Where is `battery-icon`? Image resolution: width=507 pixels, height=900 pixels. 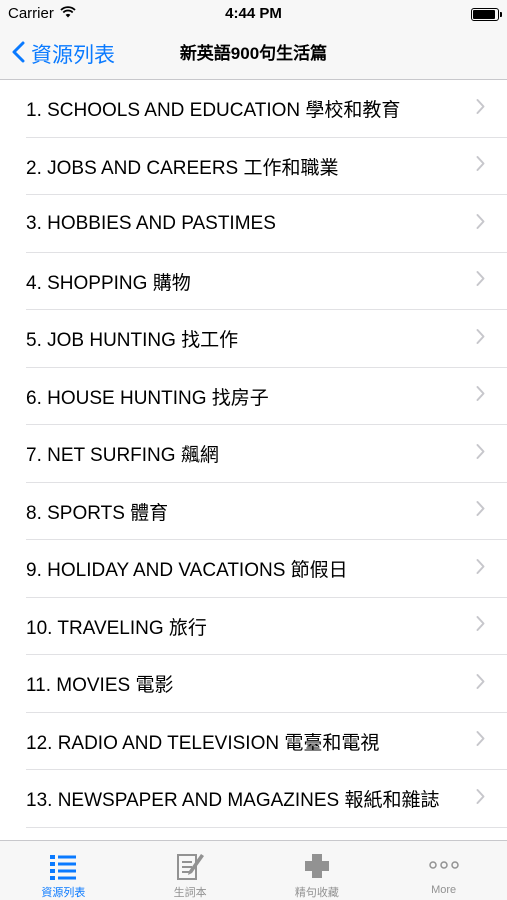
battery-icon is located at coordinates (486, 14).